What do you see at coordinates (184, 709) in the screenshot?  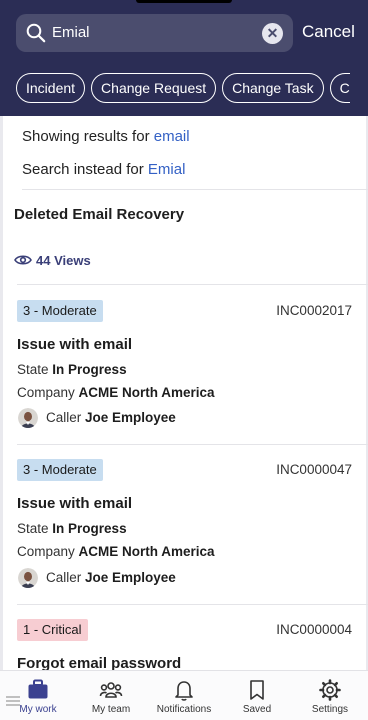 I see `tab-label: Notifications` at bounding box center [184, 709].